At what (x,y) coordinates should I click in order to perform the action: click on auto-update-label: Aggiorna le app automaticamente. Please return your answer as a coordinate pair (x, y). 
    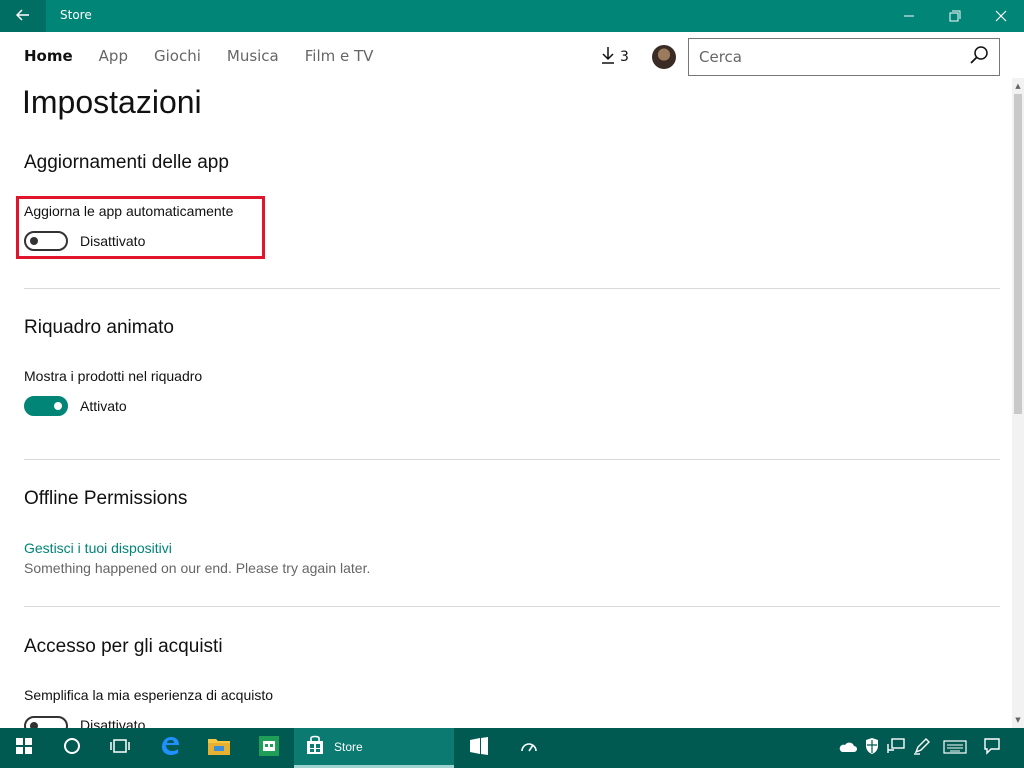
    Looking at the image, I should click on (129, 211).